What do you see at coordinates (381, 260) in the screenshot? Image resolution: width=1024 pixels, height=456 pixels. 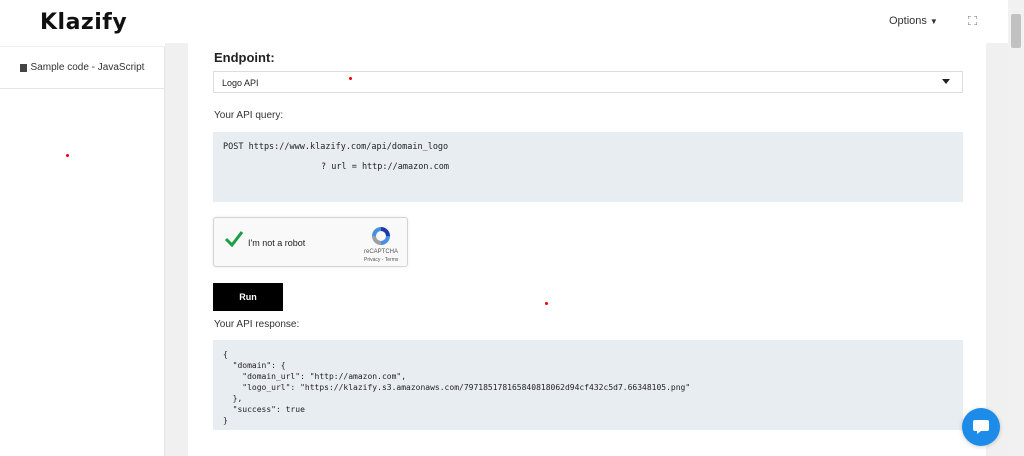 I see `recaptcha-links: Privacy - Terms` at bounding box center [381, 260].